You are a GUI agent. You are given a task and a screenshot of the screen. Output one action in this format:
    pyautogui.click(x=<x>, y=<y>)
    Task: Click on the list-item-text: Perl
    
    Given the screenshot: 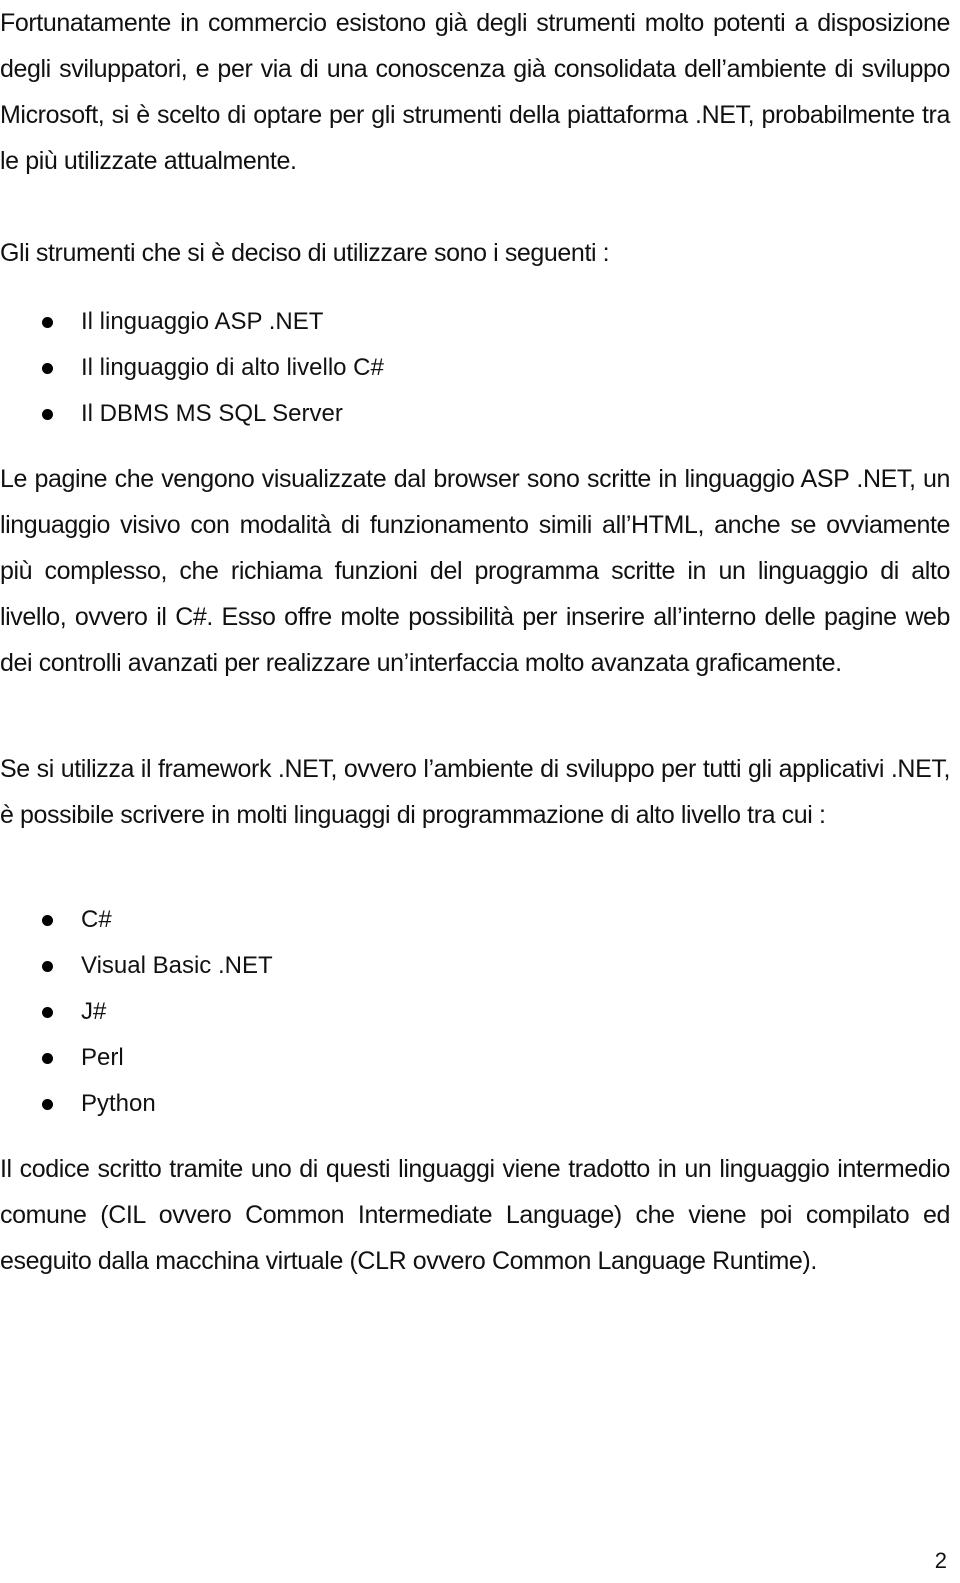 What is the action you would take?
    pyautogui.click(x=102, y=1057)
    